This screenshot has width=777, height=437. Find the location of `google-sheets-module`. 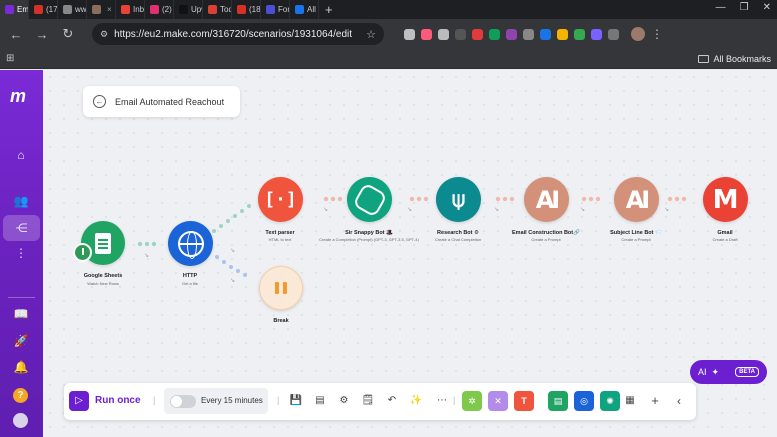

google-sheets-module is located at coordinates (99, 243).